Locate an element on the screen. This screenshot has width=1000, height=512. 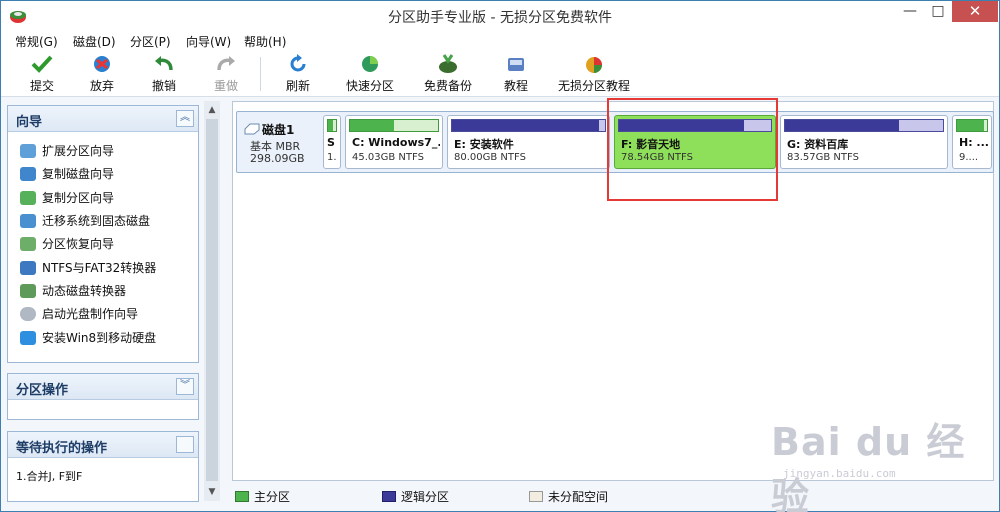
disk-icon is located at coordinates (252, 129).